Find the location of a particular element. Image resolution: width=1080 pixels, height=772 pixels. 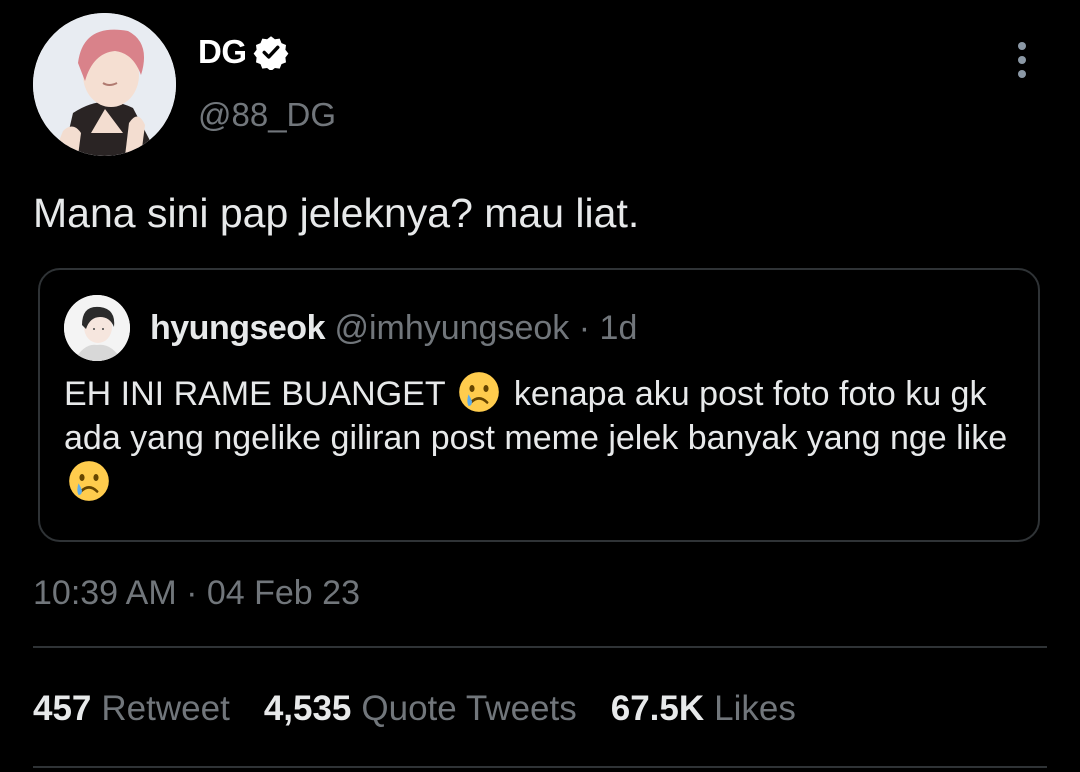

quoted-avatar is located at coordinates (97, 328).